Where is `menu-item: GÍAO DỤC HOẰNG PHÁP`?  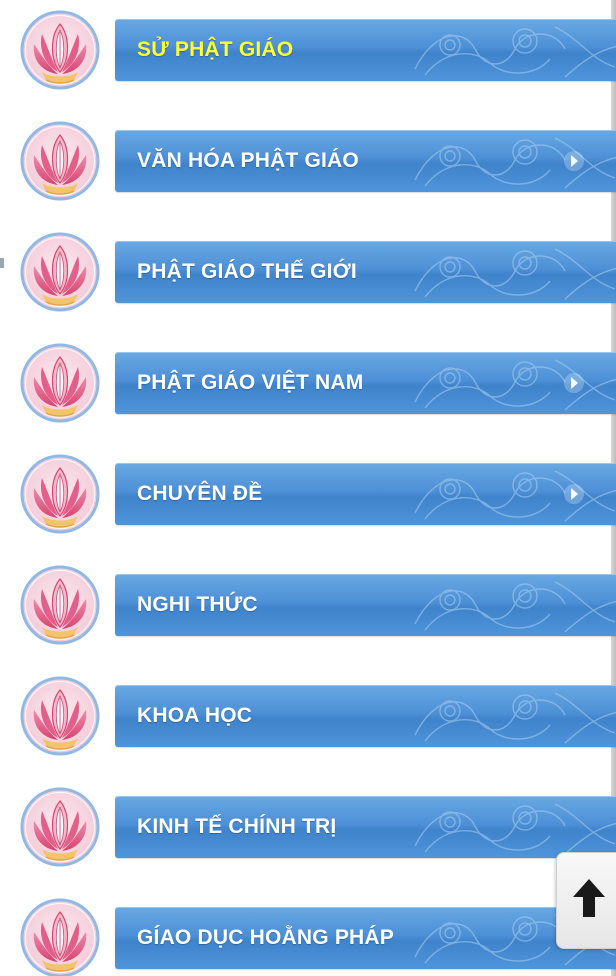 menu-item: GÍAO DỤC HOẰNG PHÁP is located at coordinates (318, 937).